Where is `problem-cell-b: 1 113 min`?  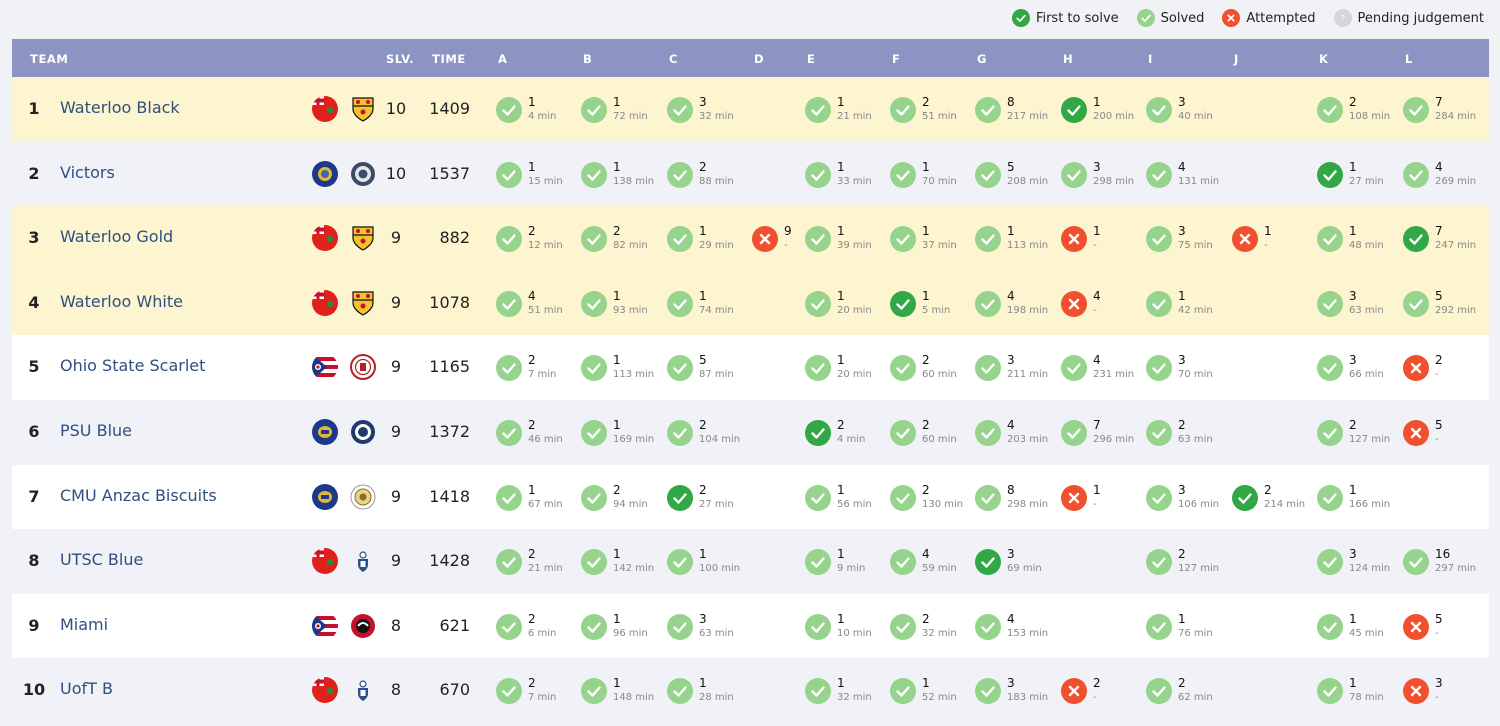 problem-cell-b: 1 113 min is located at coordinates (623, 368).